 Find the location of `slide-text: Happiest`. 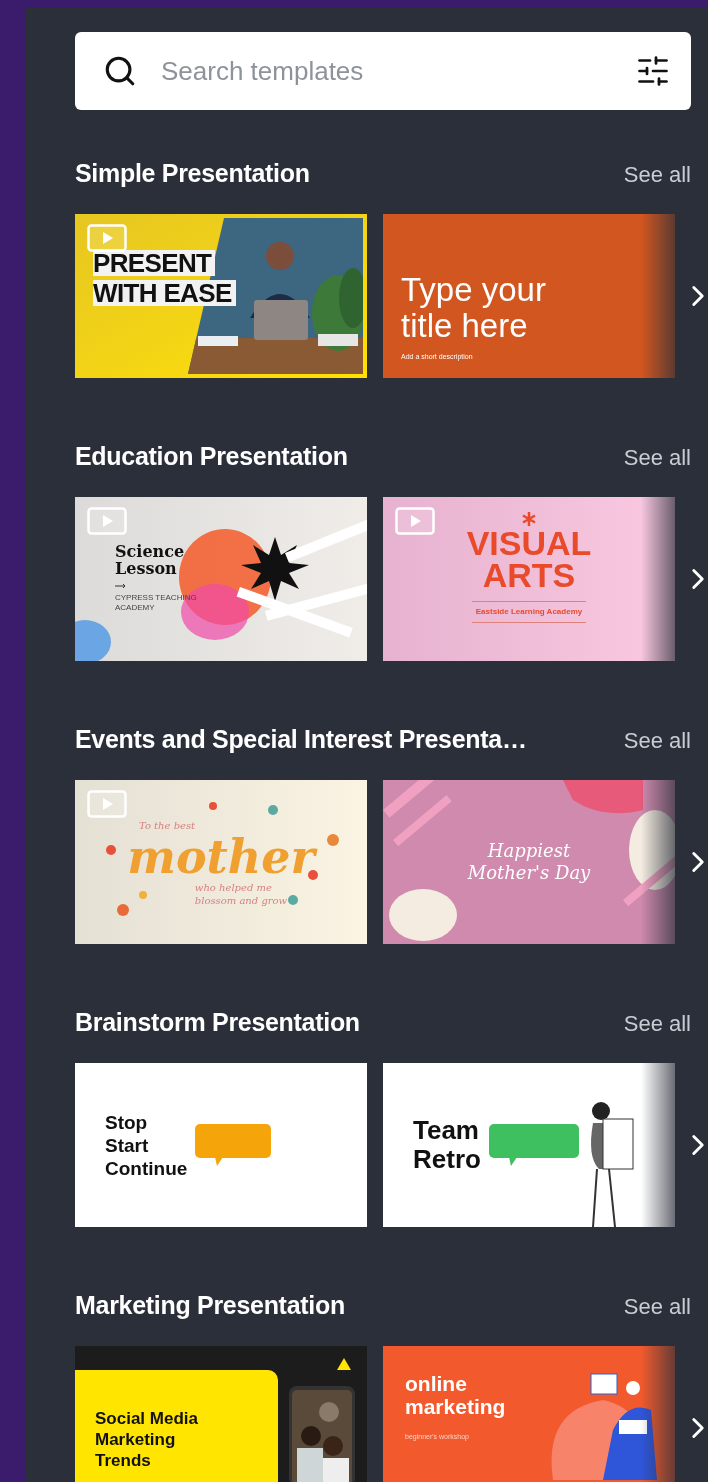

slide-text: Happiest is located at coordinates (529, 851).